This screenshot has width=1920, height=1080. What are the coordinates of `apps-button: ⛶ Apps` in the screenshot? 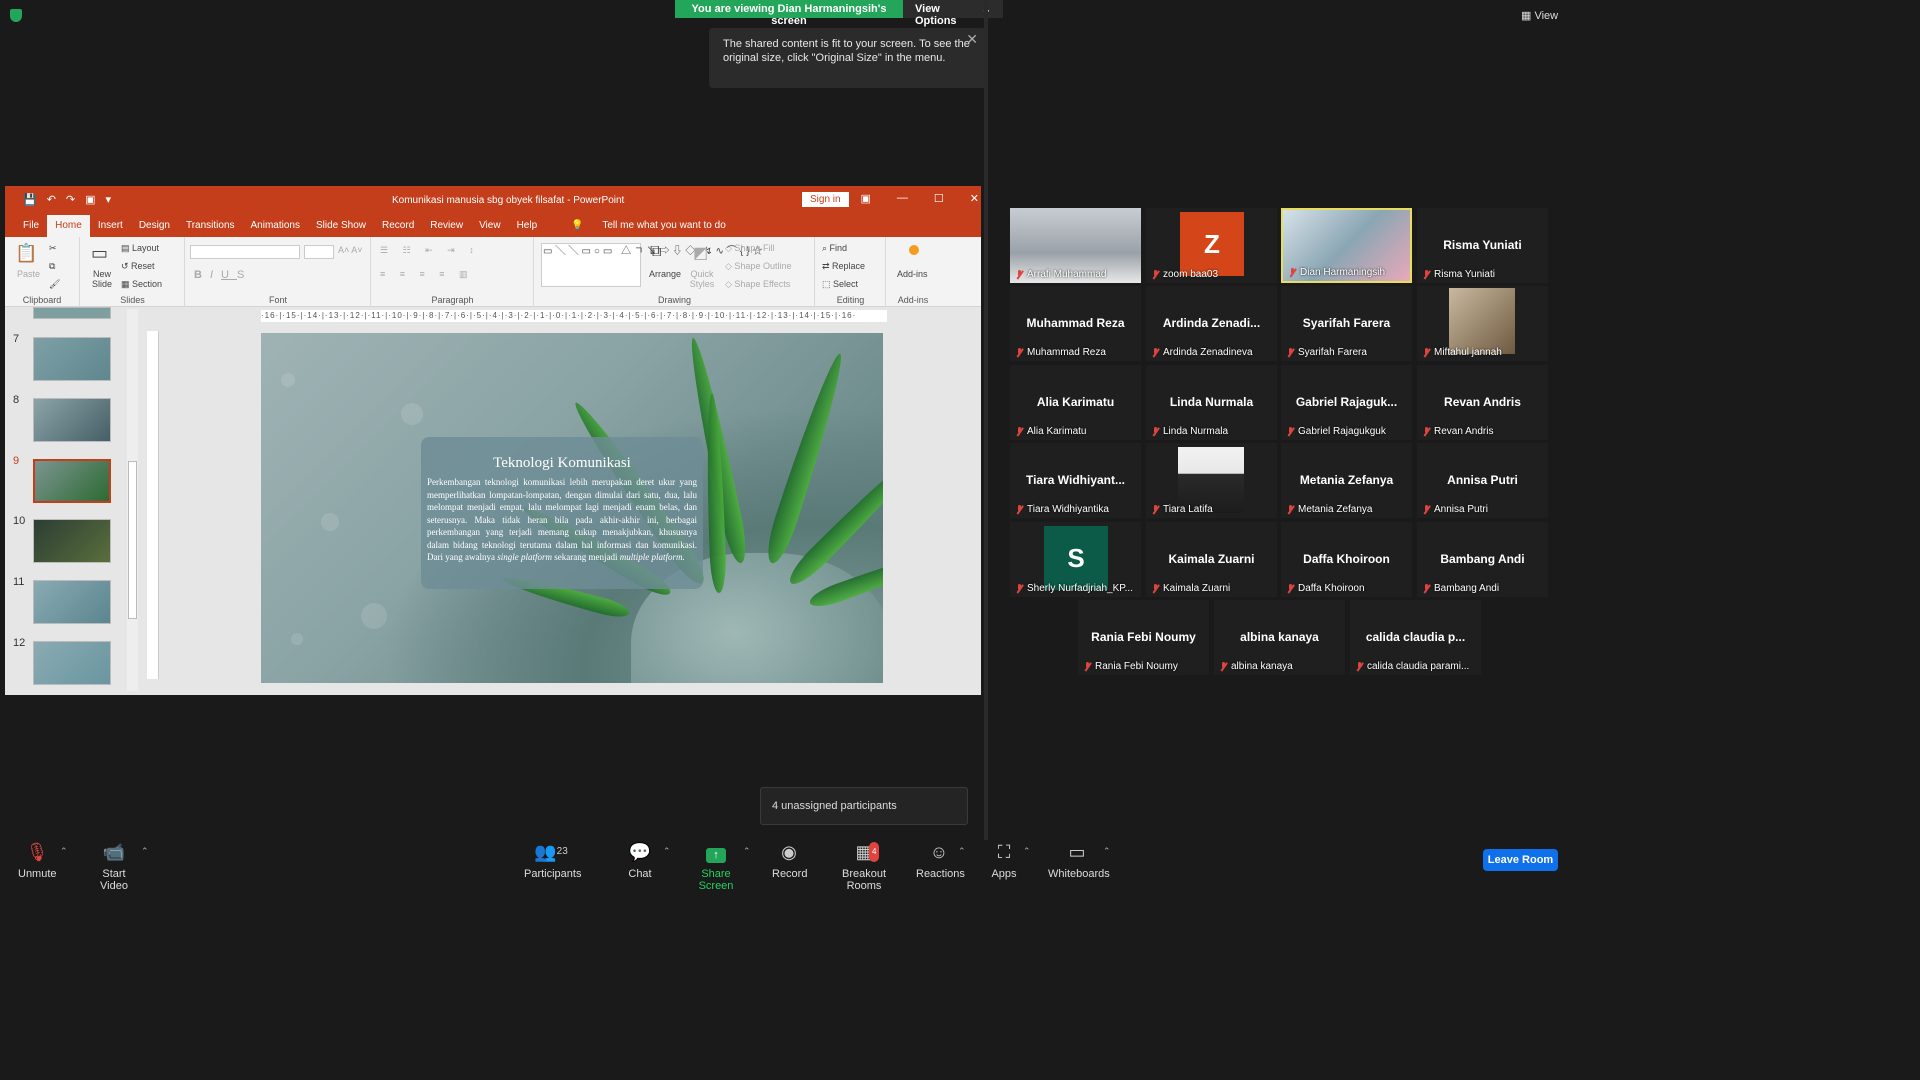 It's located at (1004, 861).